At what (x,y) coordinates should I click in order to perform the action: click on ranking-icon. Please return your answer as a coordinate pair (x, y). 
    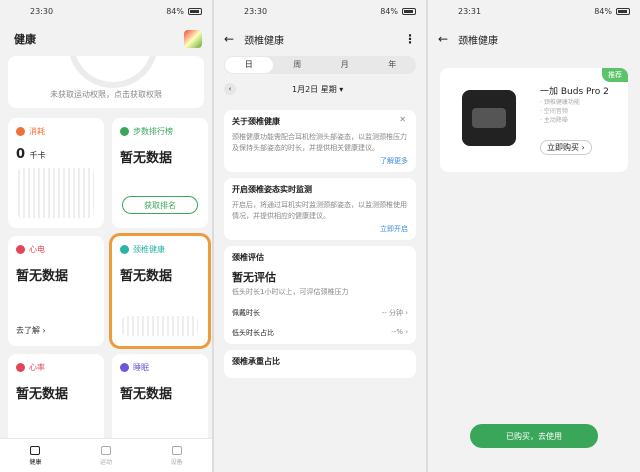
    Looking at the image, I should click on (124, 131).